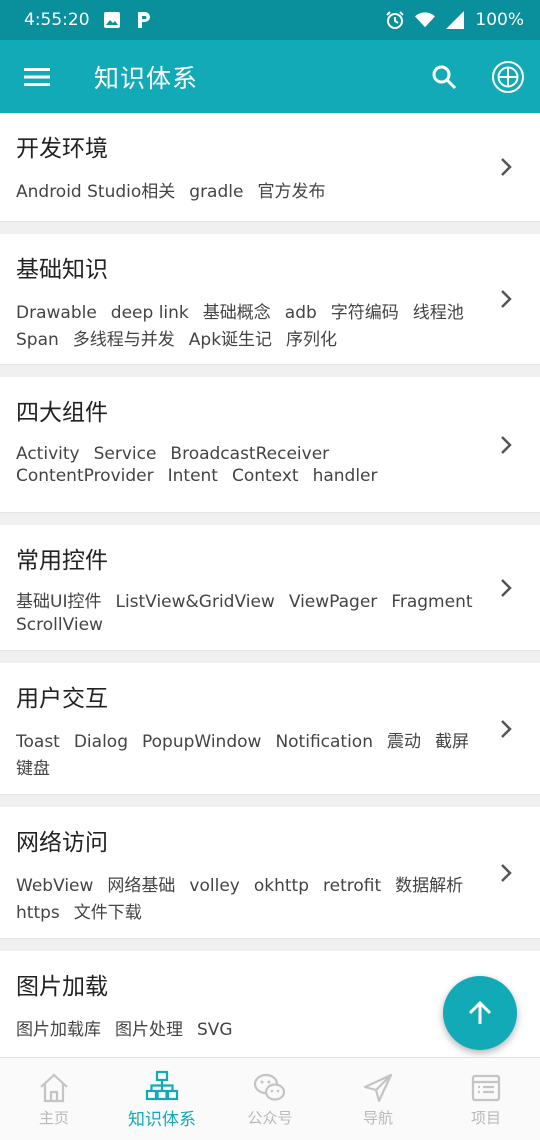 This screenshot has width=540, height=1140. I want to click on tag: gradle, so click(216, 192).